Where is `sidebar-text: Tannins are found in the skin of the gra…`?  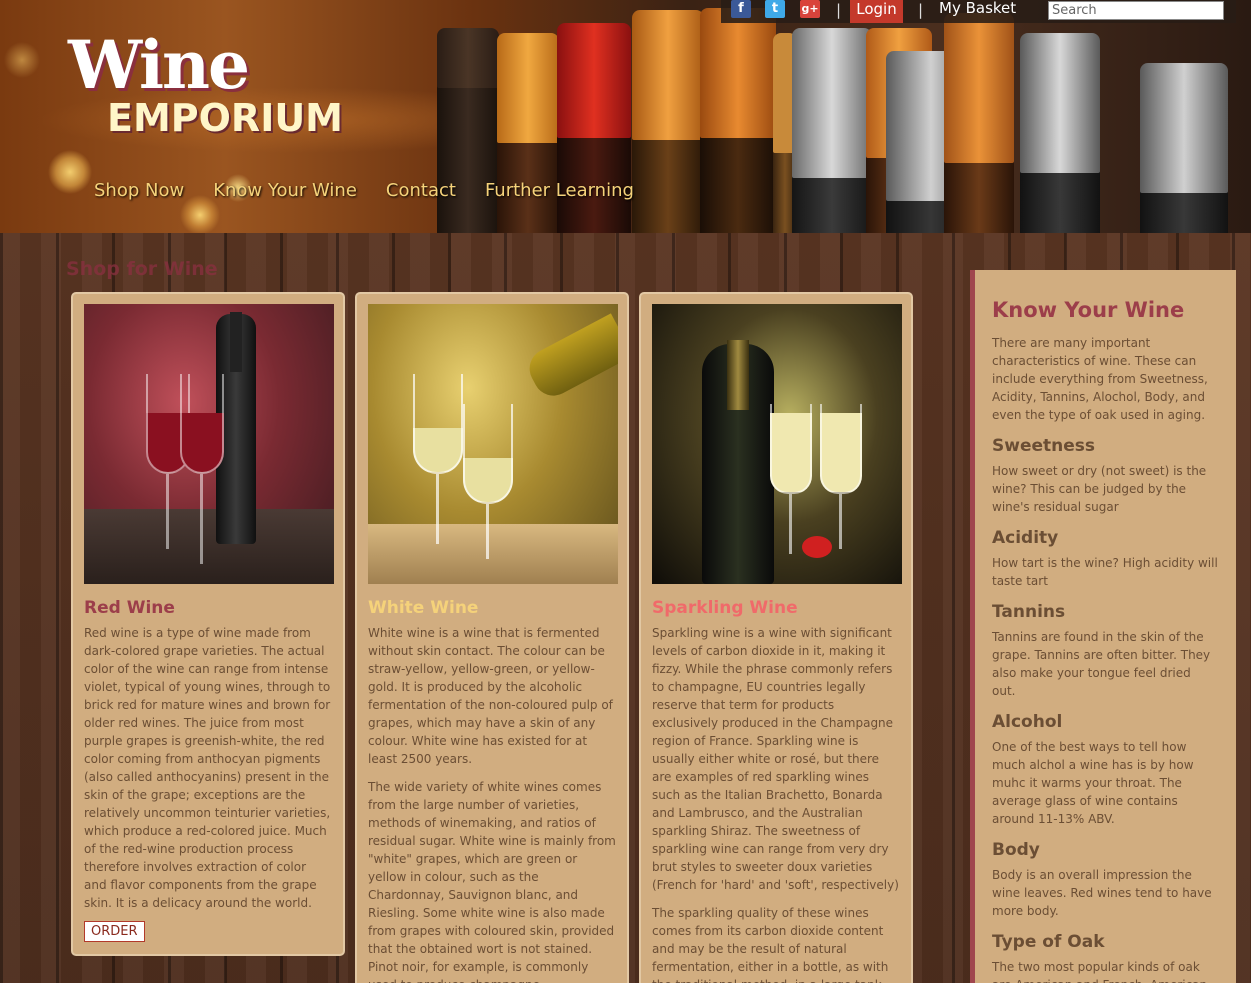
sidebar-text: Tannins are found in the skin of the gra… is located at coordinates (1101, 664).